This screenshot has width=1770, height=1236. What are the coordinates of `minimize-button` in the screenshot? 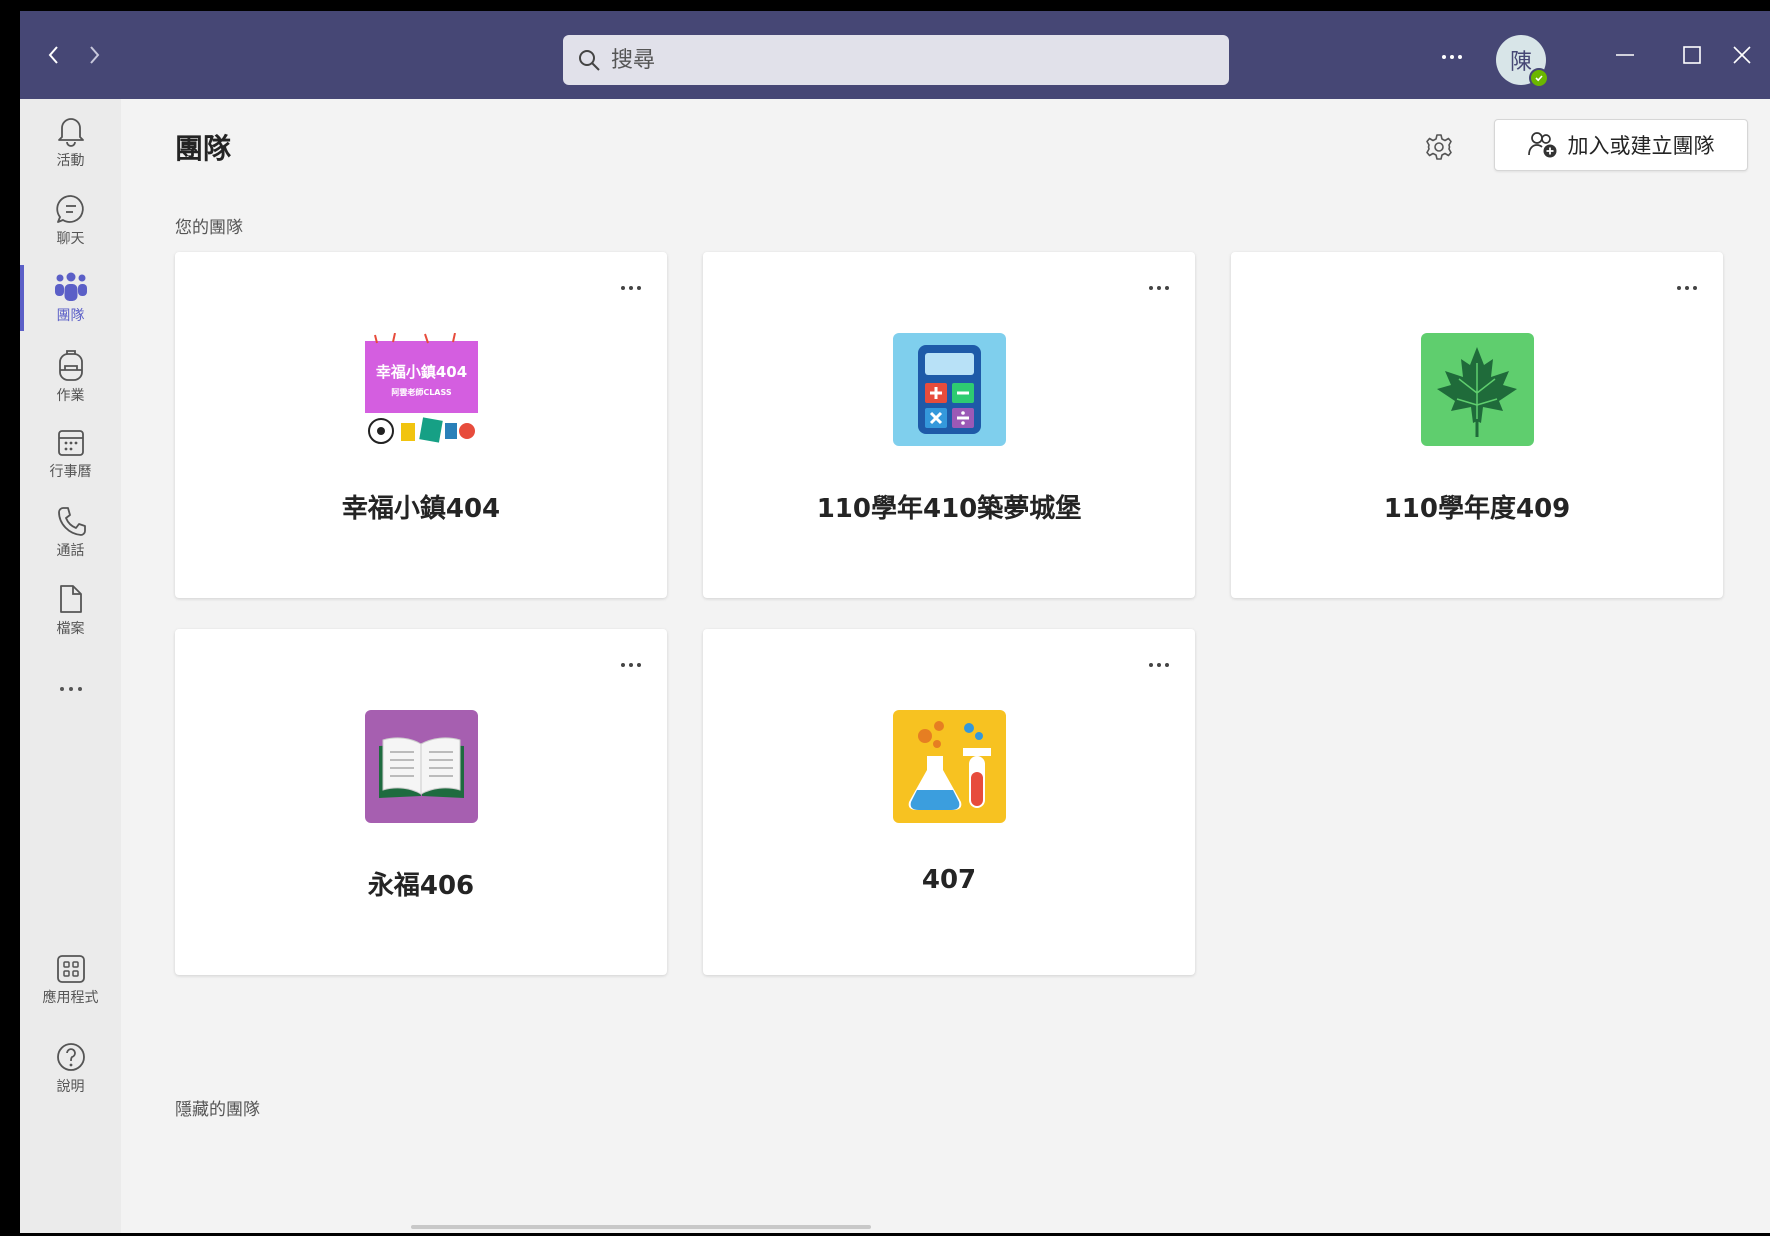 It's located at (1625, 55).